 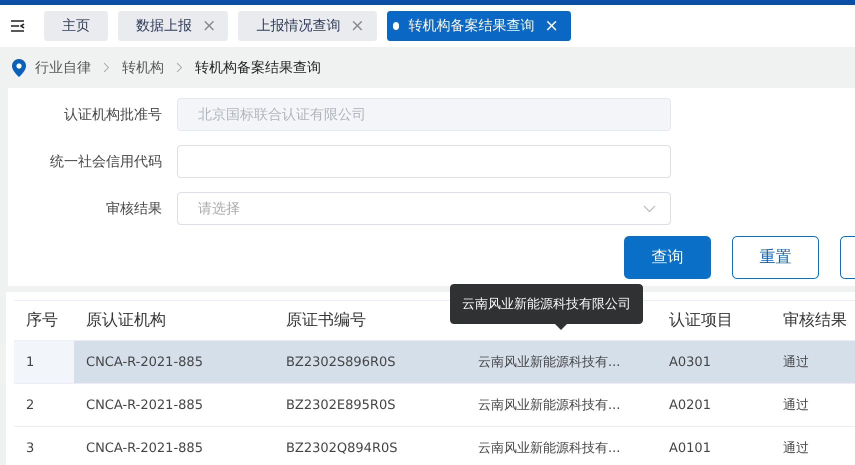 What do you see at coordinates (478, 26) in the screenshot?
I see `tab: 转机构备案结果查询 ×` at bounding box center [478, 26].